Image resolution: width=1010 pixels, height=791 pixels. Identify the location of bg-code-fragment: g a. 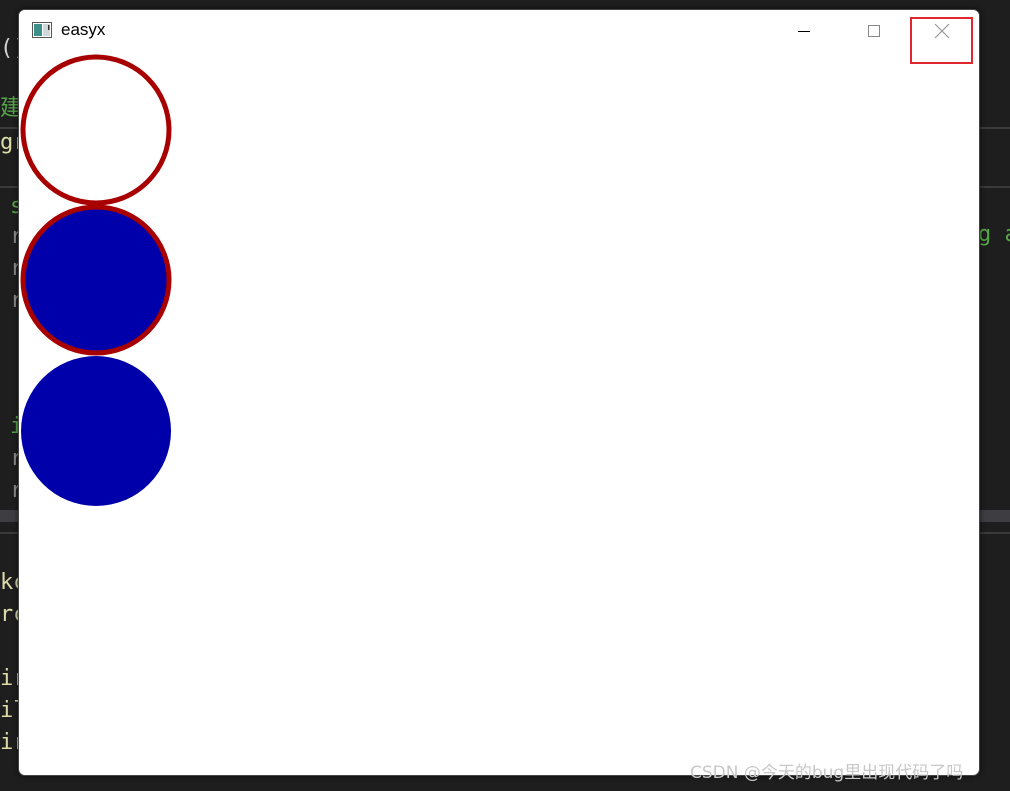
(994, 234).